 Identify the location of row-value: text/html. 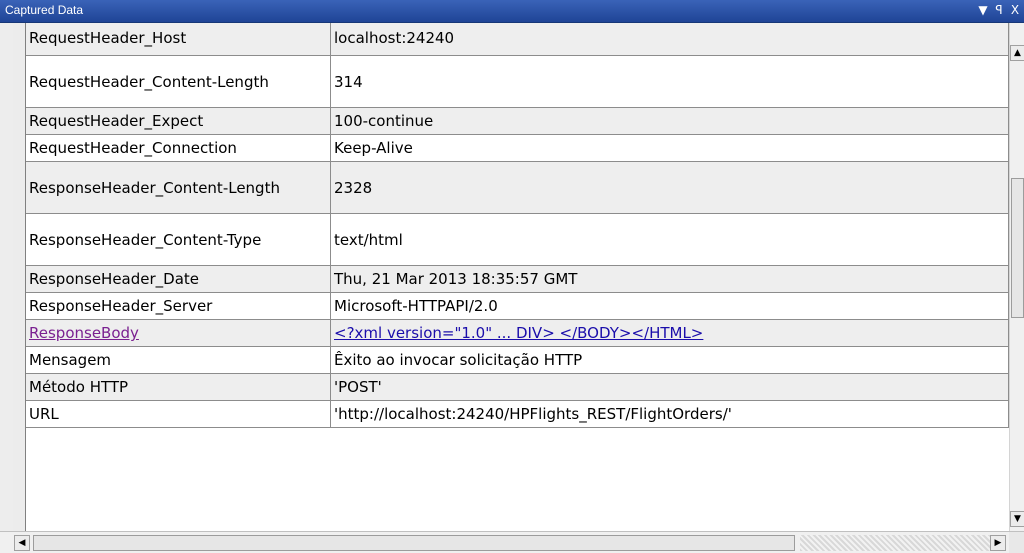
(669, 239).